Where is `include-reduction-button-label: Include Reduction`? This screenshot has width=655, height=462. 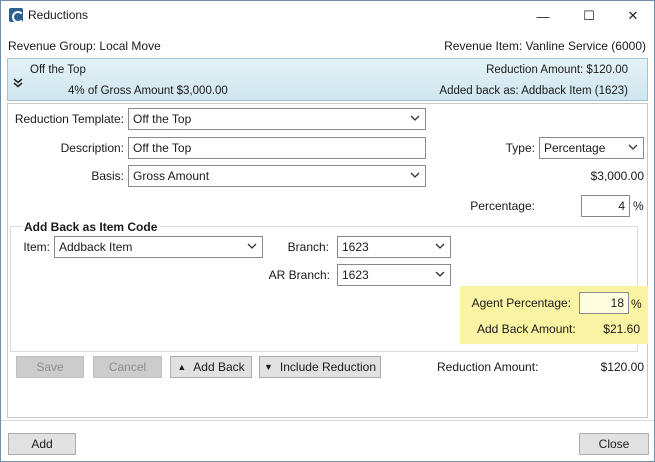 include-reduction-button-label: Include Reduction is located at coordinates (327, 367).